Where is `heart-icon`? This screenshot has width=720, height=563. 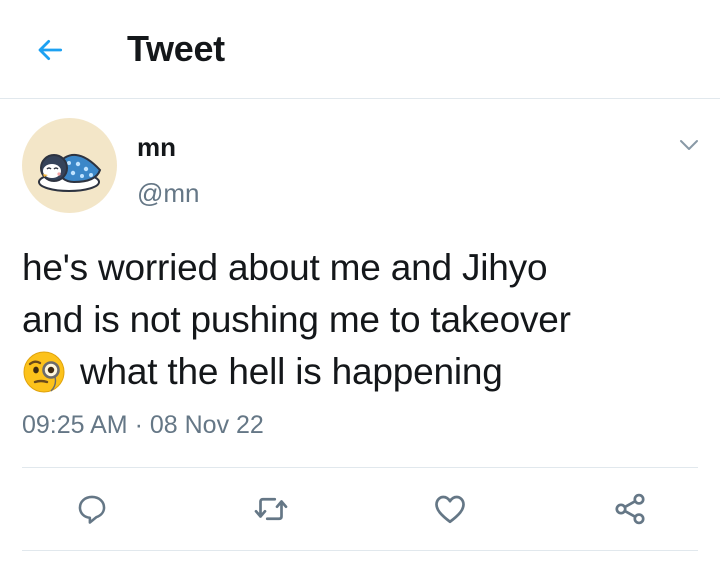
heart-icon is located at coordinates (450, 509).